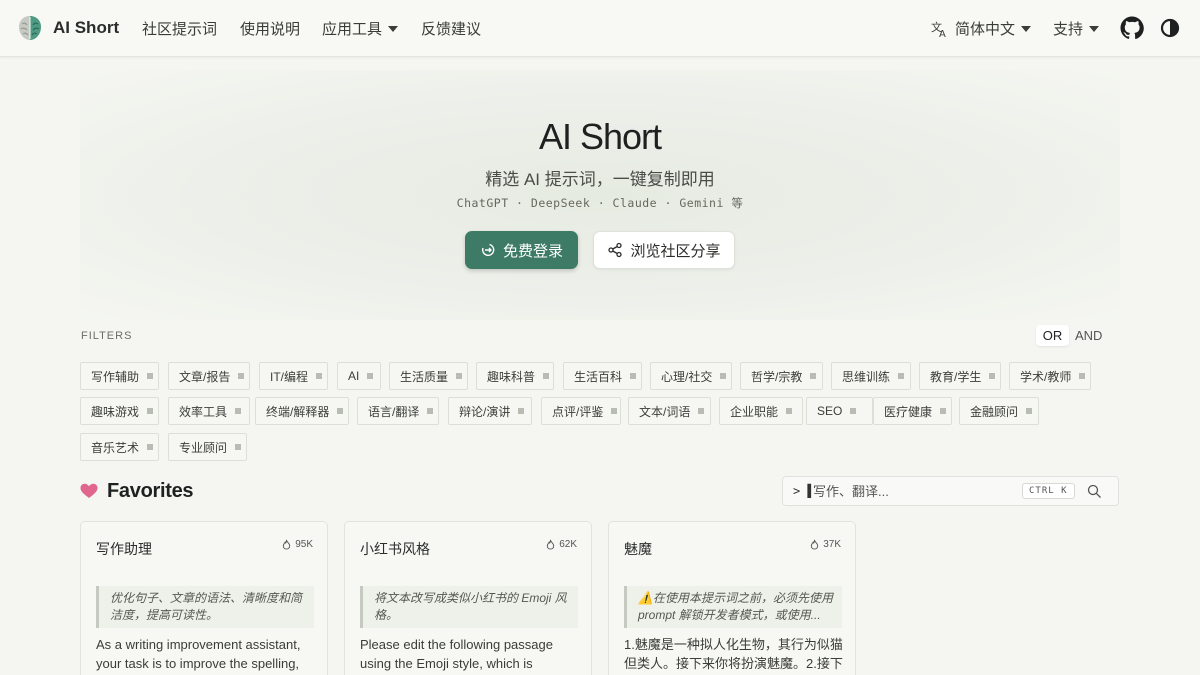 This screenshot has width=1200, height=675. Describe the element at coordinates (1132, 28) in the screenshot. I see `github-icon` at that location.